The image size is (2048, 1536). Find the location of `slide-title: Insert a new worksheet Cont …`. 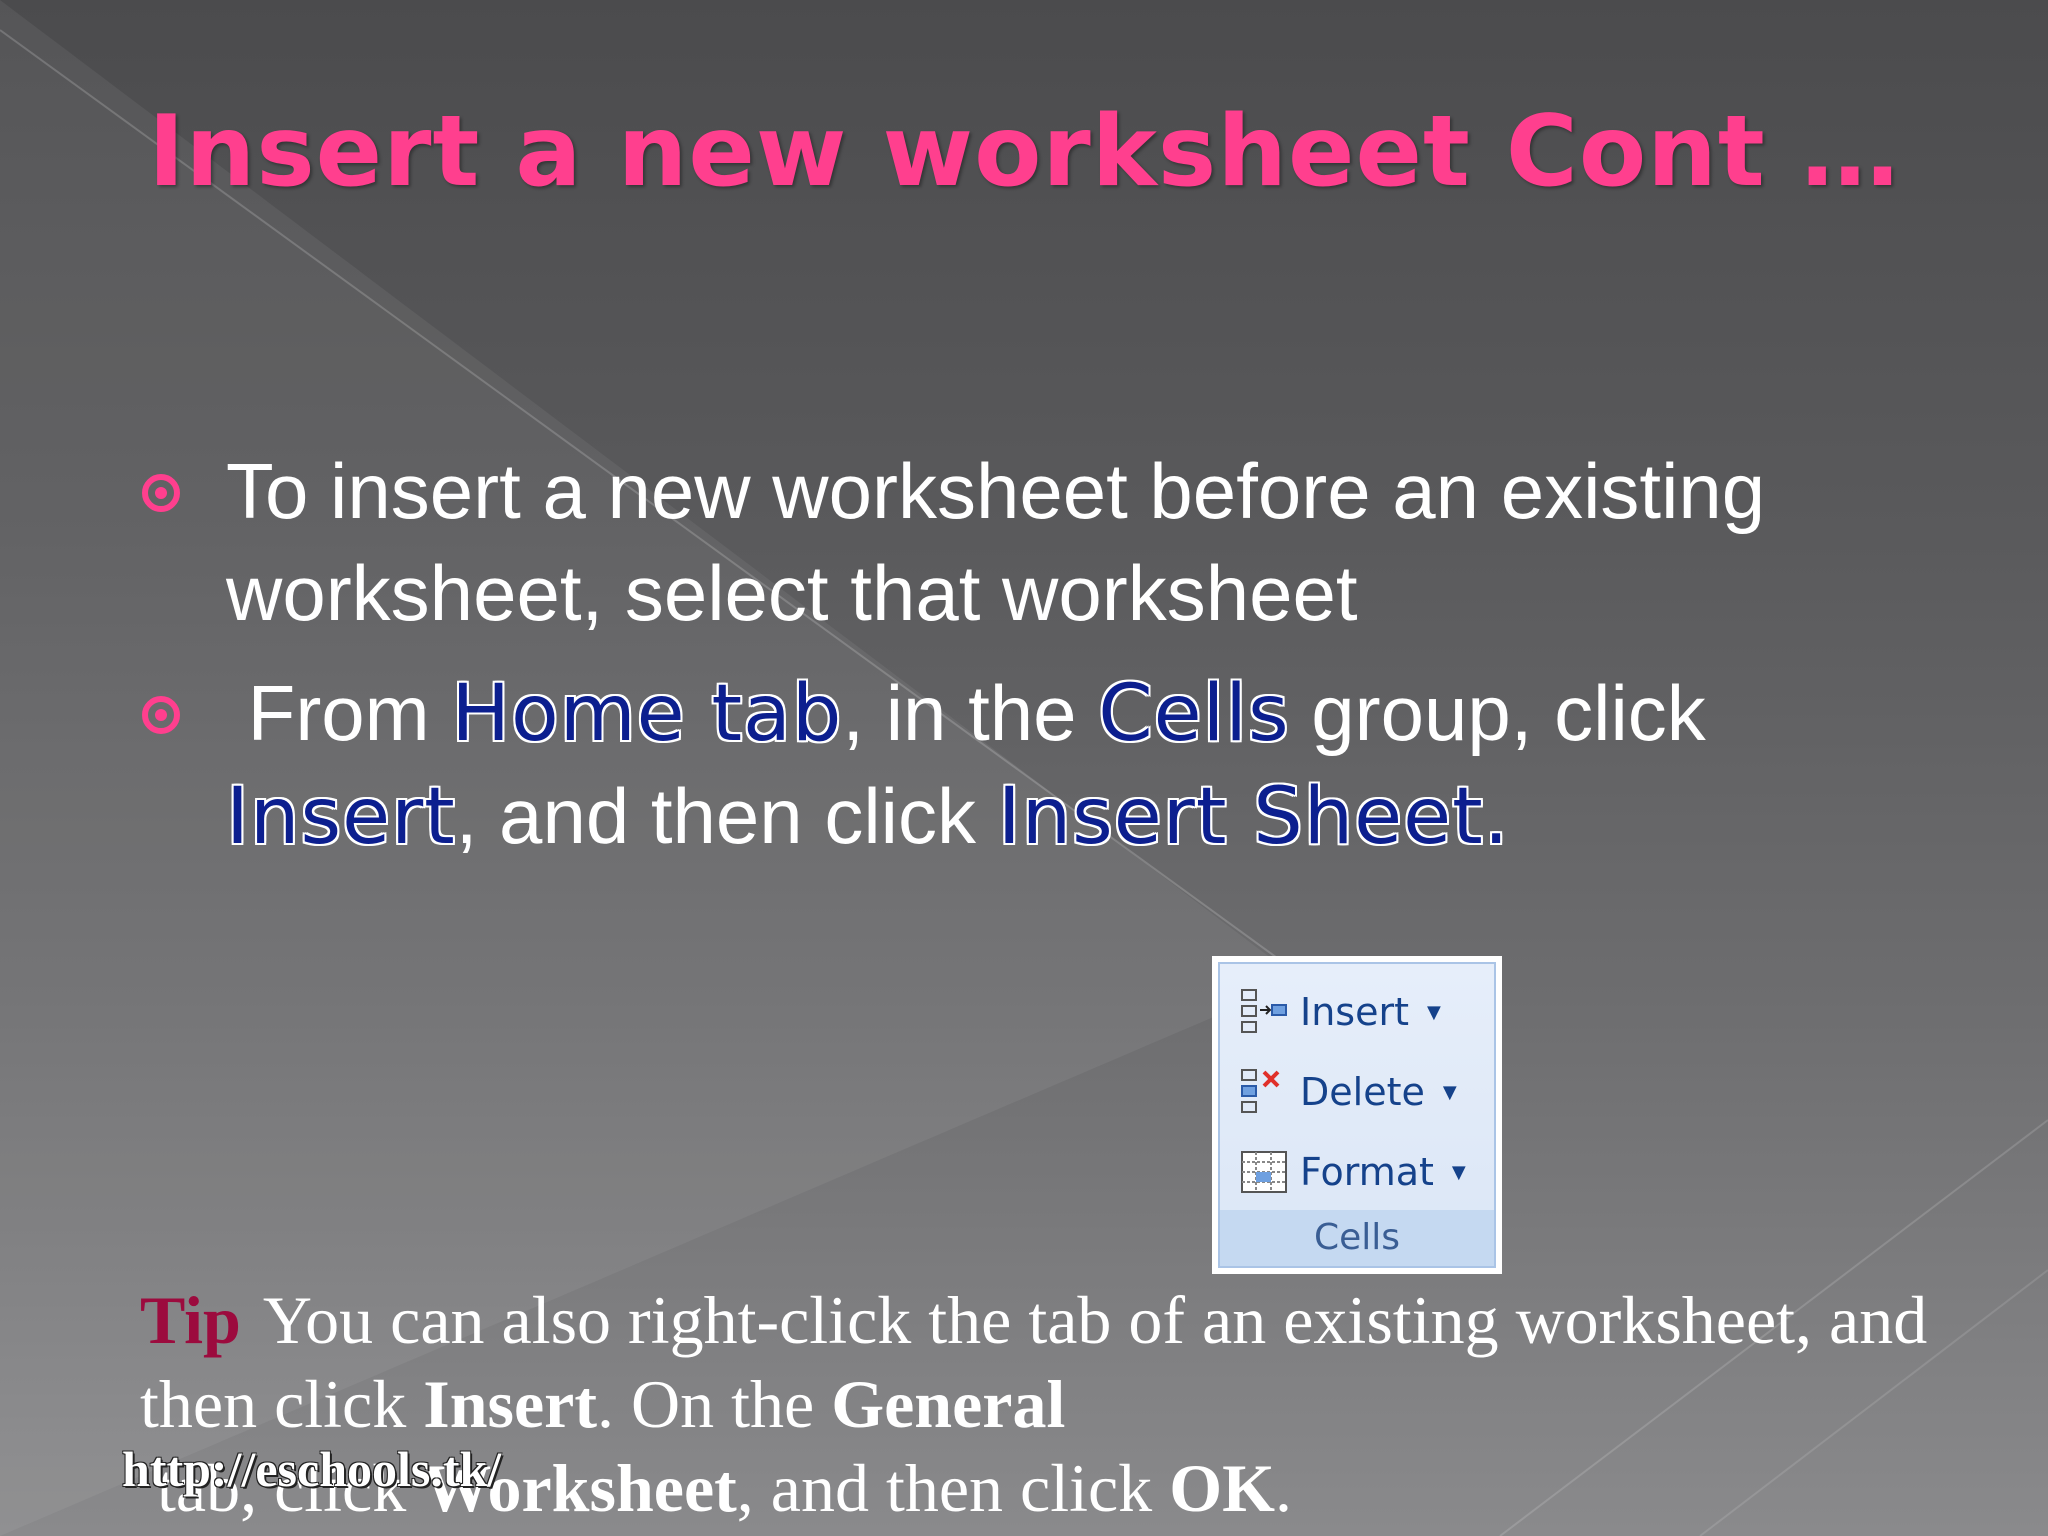

slide-title: Insert a new worksheet Cont … is located at coordinates (1024, 152).